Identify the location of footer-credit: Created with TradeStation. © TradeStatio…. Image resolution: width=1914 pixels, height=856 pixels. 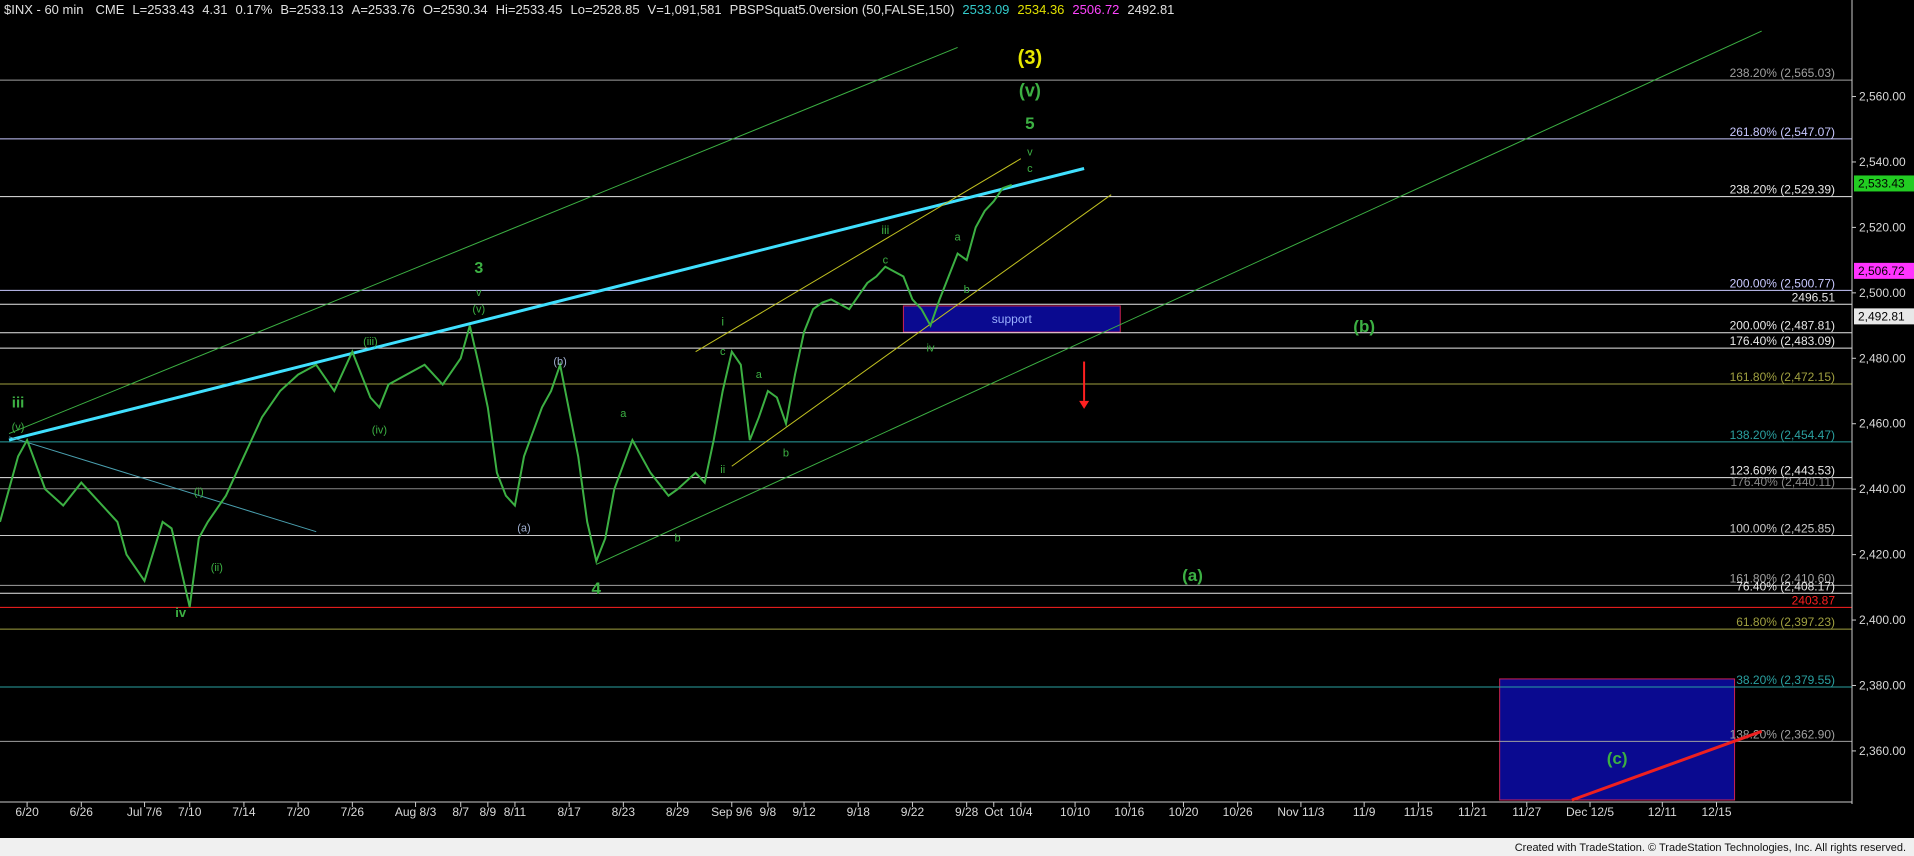
(1710, 848).